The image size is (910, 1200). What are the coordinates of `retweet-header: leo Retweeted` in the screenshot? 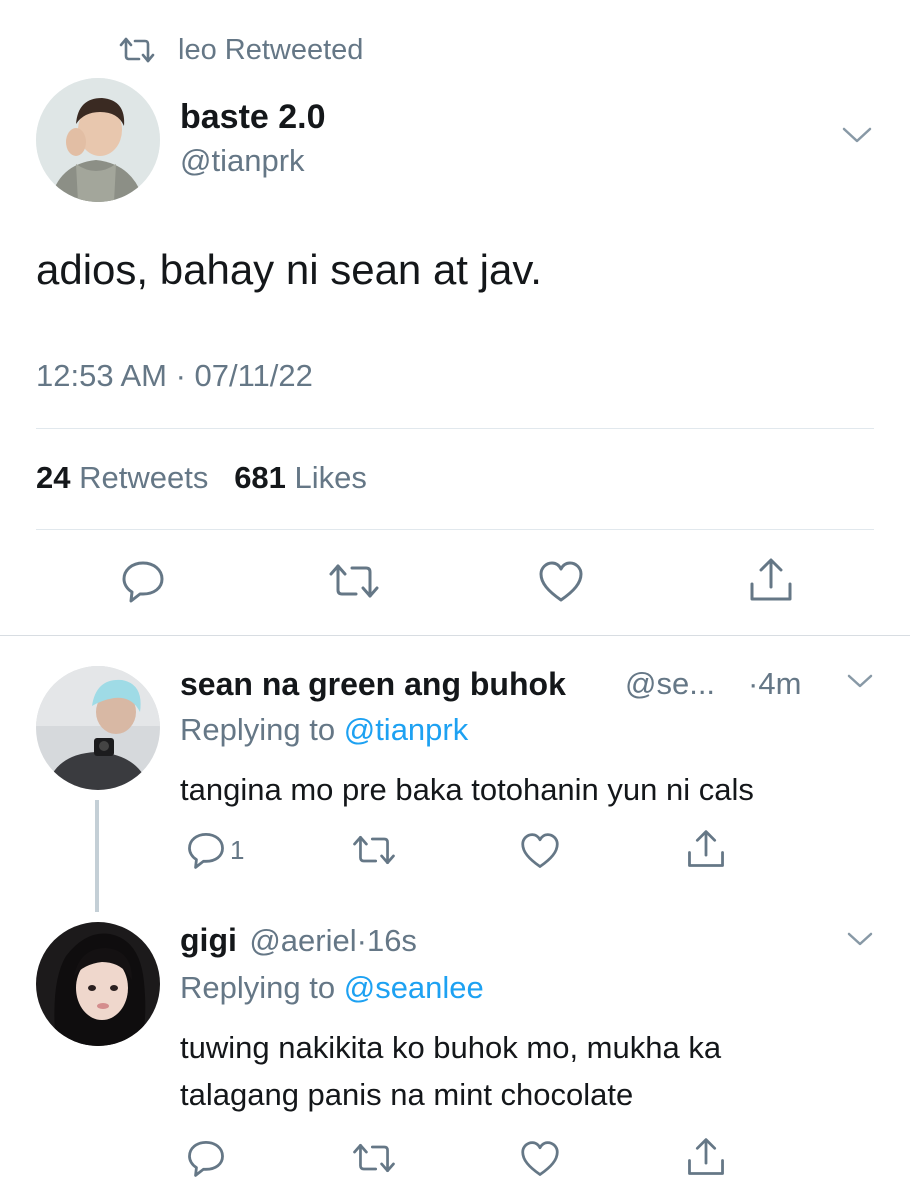 It's located at (240, 50).